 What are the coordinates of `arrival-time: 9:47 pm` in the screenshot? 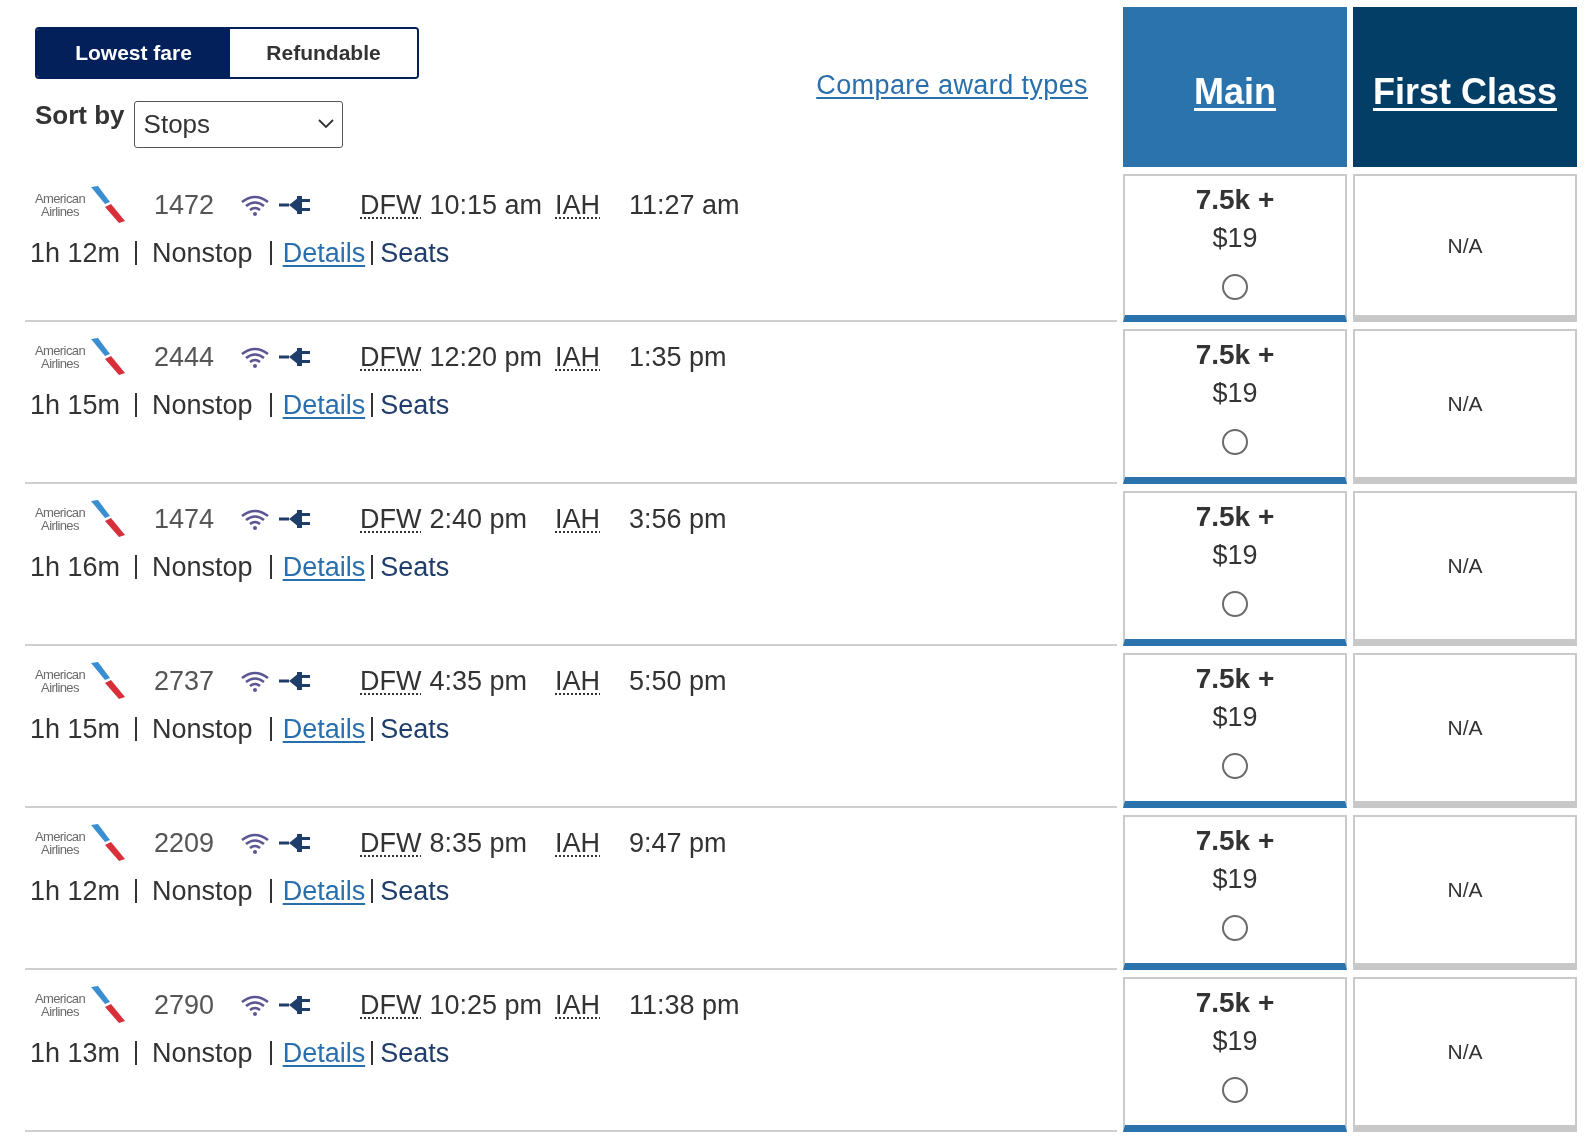 It's located at (678, 843).